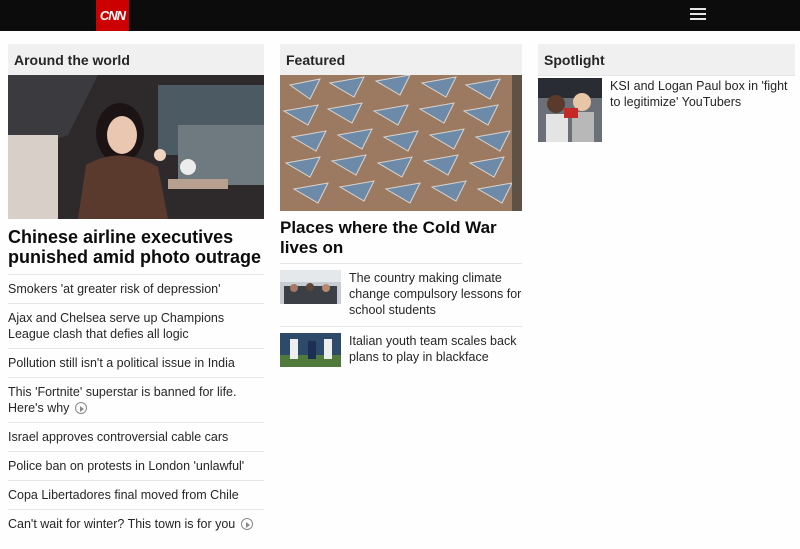 Image resolution: width=800 pixels, height=549 pixels. What do you see at coordinates (112, 15) in the screenshot?
I see `cnn-logo: CNN` at bounding box center [112, 15].